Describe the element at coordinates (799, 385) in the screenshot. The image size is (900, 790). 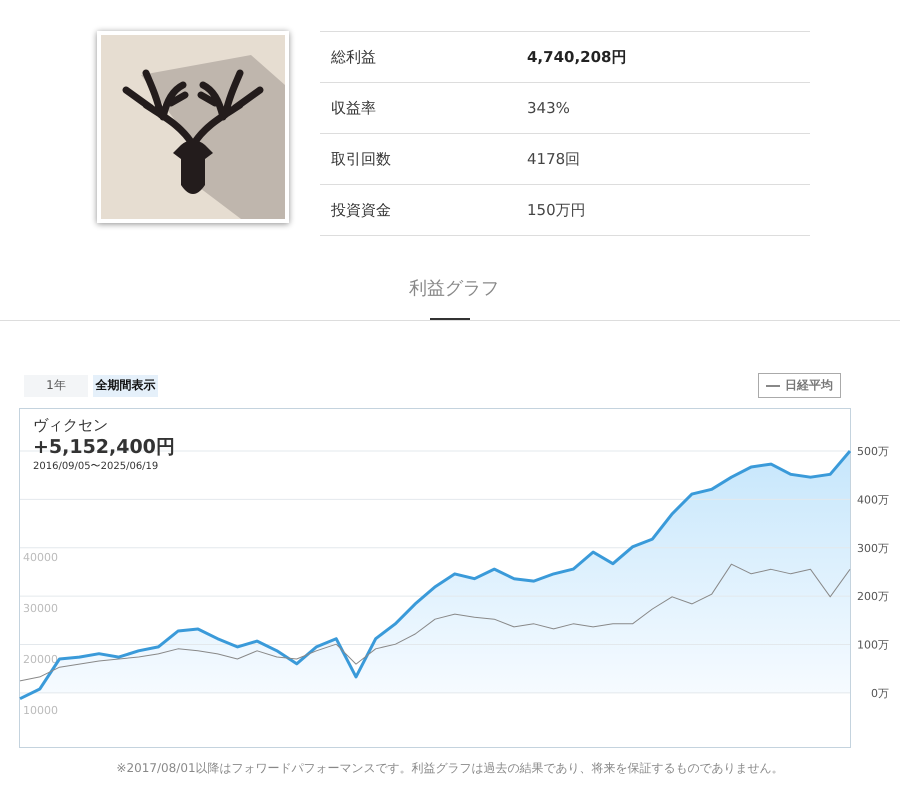
I see `legend-toggle-button: 日経平均` at that location.